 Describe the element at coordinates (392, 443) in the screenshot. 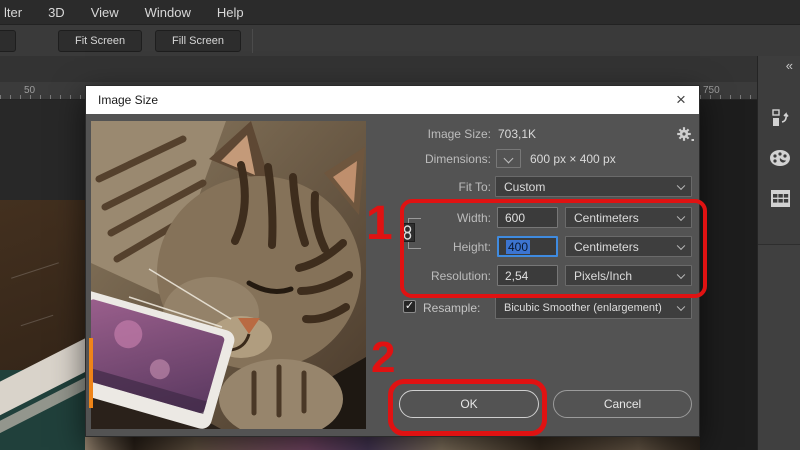

I see `canvas-photo-bottom-strip` at that location.